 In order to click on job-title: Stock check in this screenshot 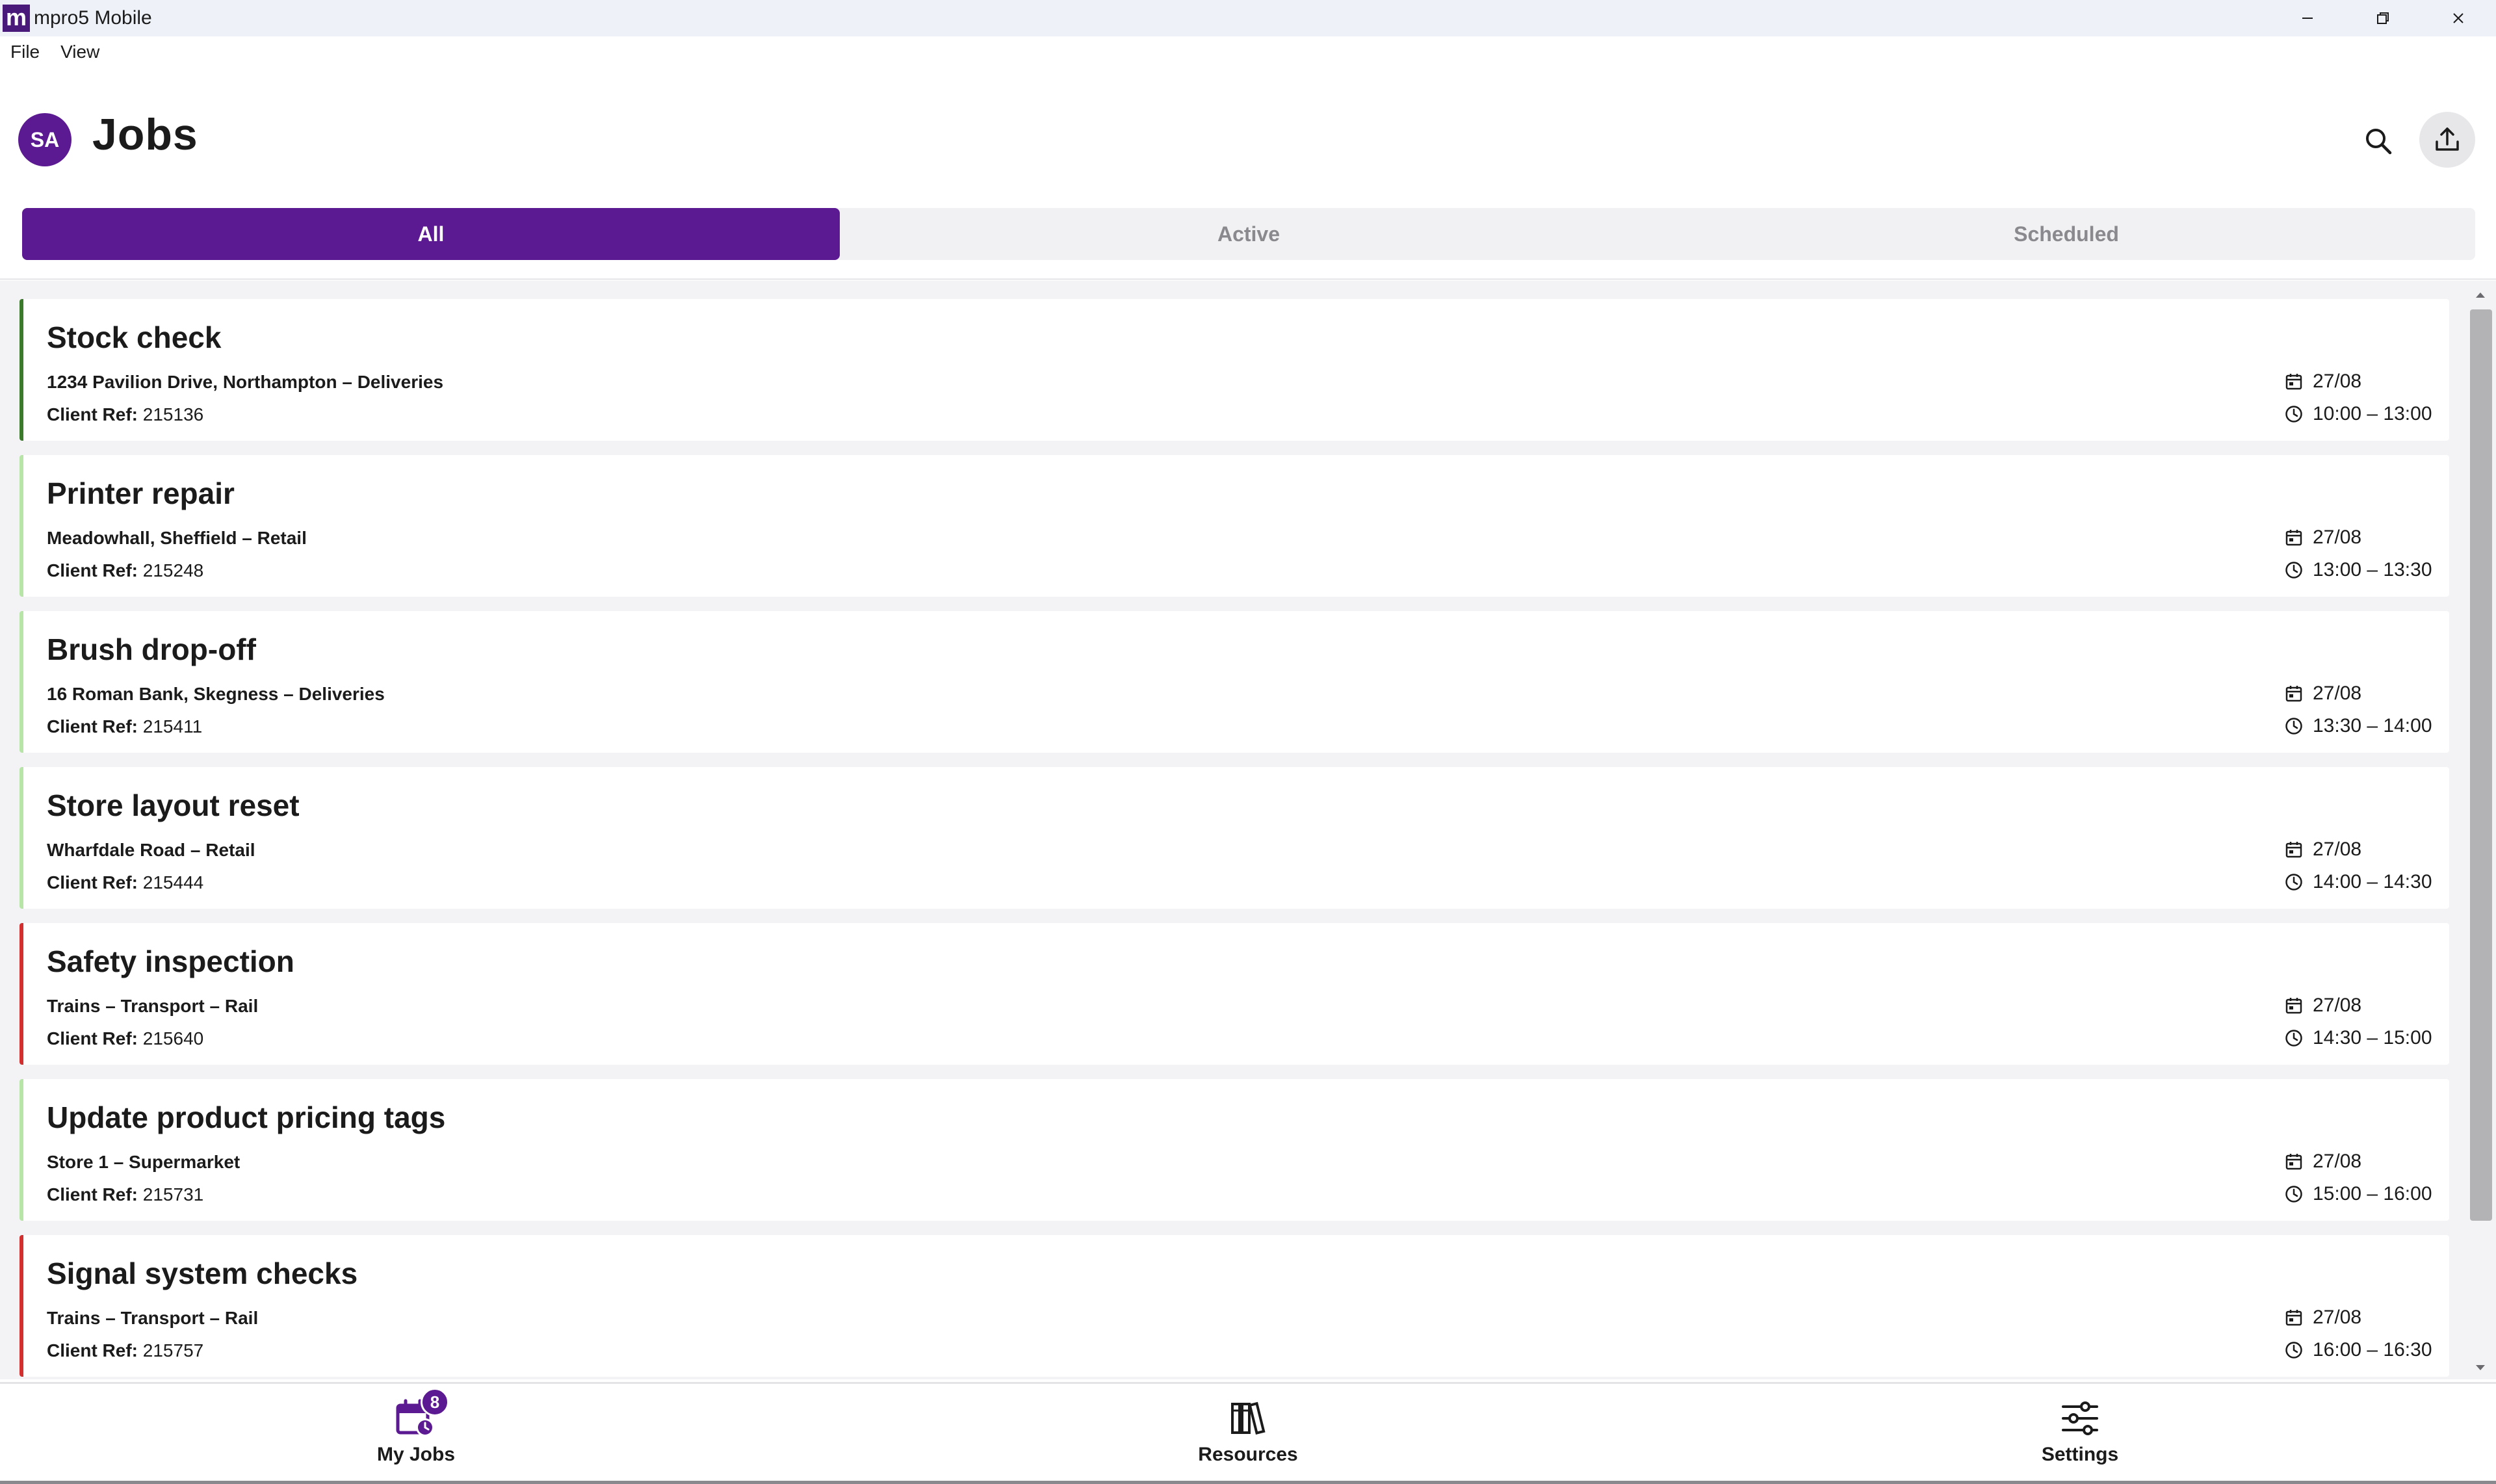, I will do `click(134, 337)`.